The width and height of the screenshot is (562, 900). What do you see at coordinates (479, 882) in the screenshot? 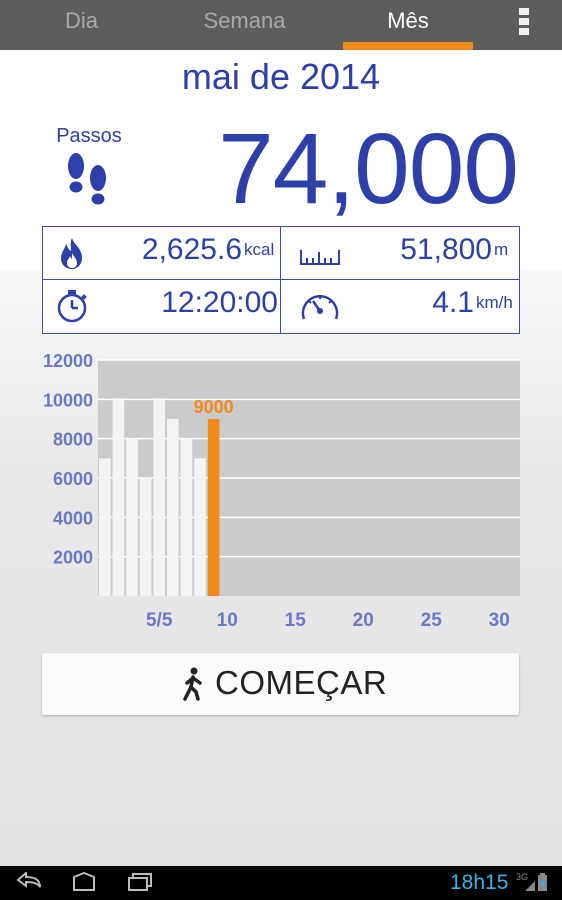
I see `status-clock: 18h15` at bounding box center [479, 882].